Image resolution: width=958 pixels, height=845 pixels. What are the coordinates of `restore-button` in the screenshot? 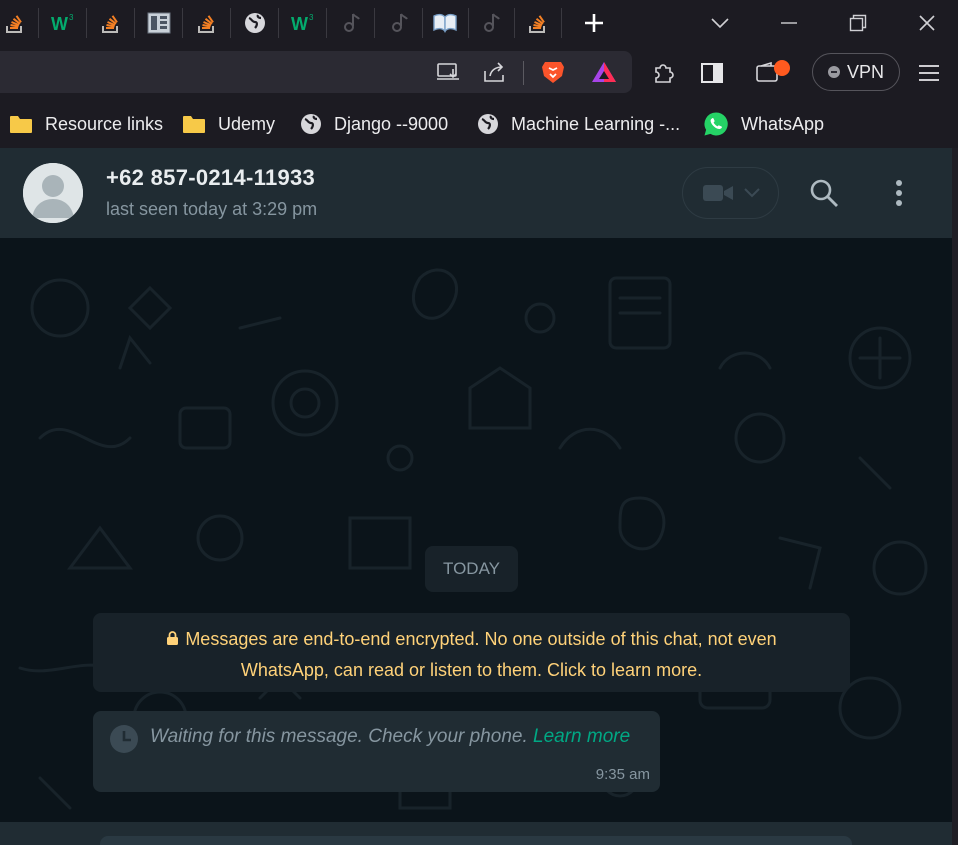 It's located at (858, 23).